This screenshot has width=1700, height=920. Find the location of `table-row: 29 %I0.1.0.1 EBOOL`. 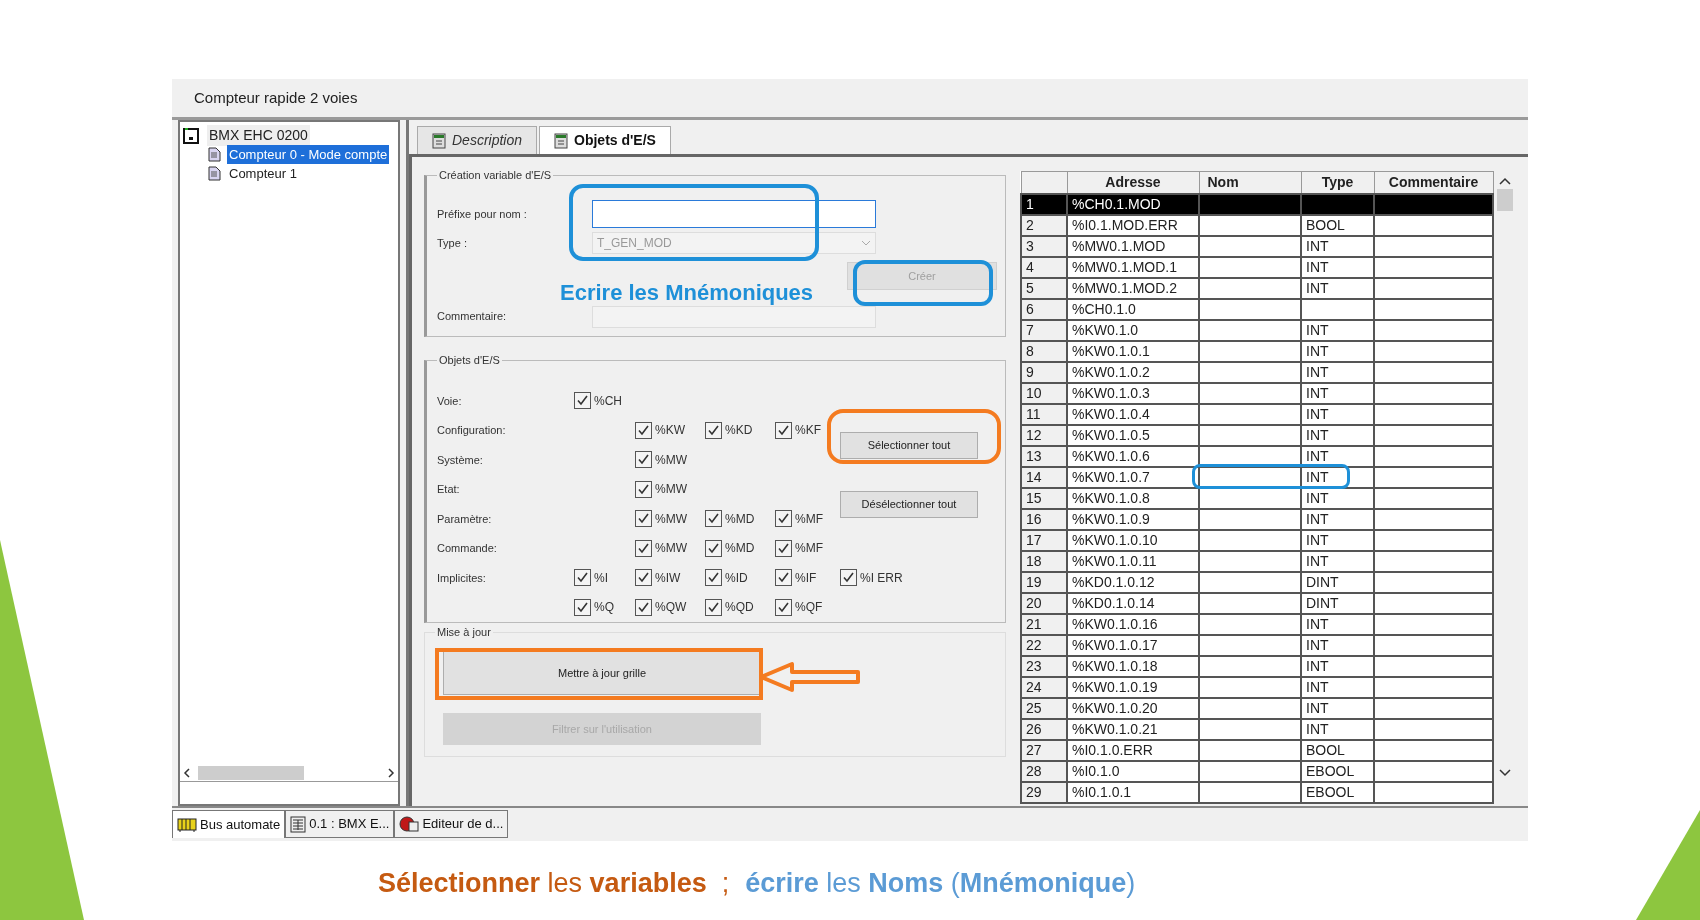

table-row: 29 %I0.1.0.1 EBOOL is located at coordinates (1257, 792).